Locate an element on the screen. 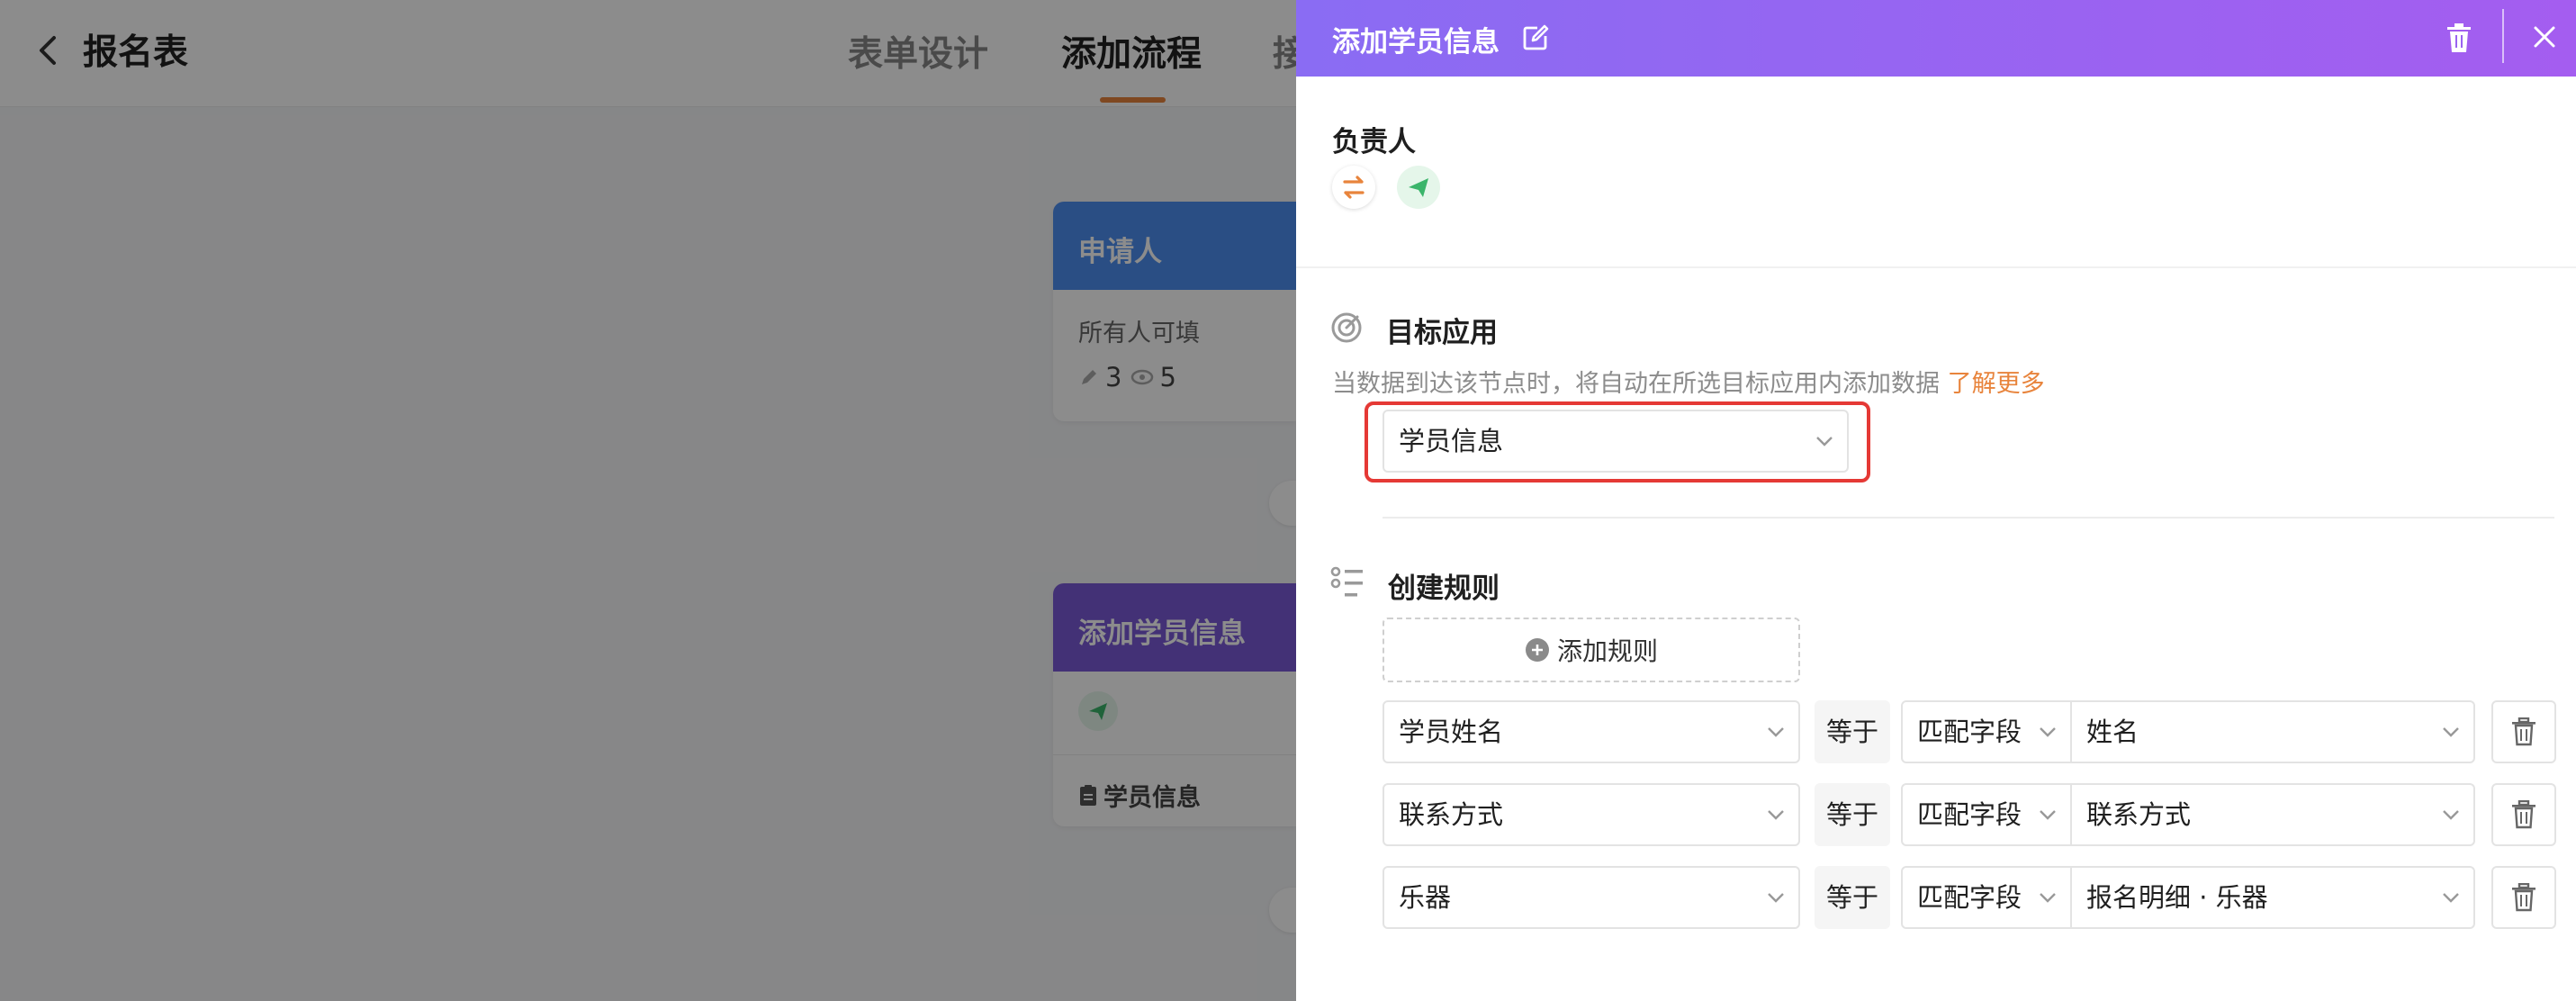  target-app-label: 目标应用 is located at coordinates (1442, 333).